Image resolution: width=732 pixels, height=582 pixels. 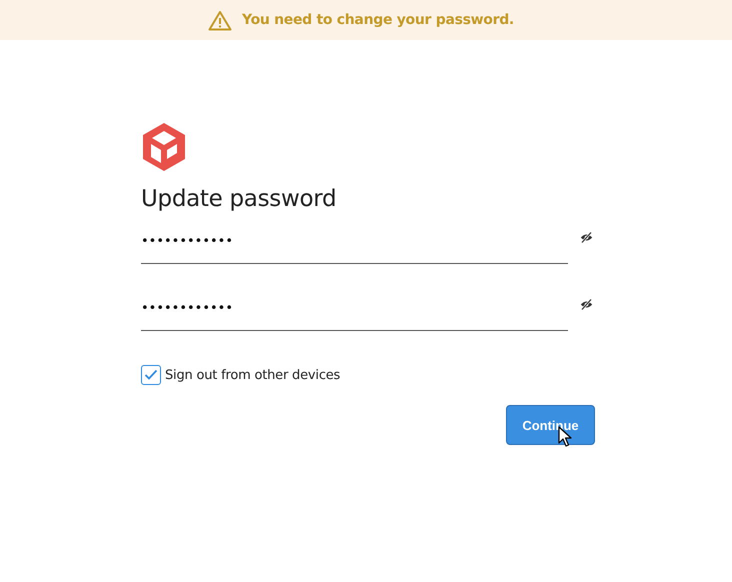 I want to click on cube-logo, so click(x=164, y=147).